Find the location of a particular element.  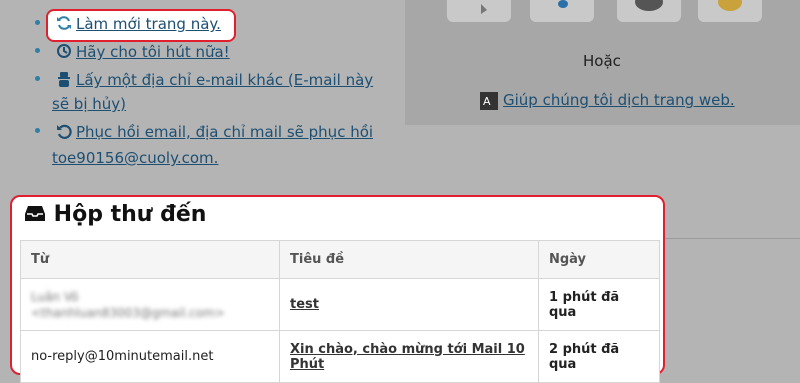

subject-line: Xin chào, chào mừng tới Mail 10 is located at coordinates (407, 349).